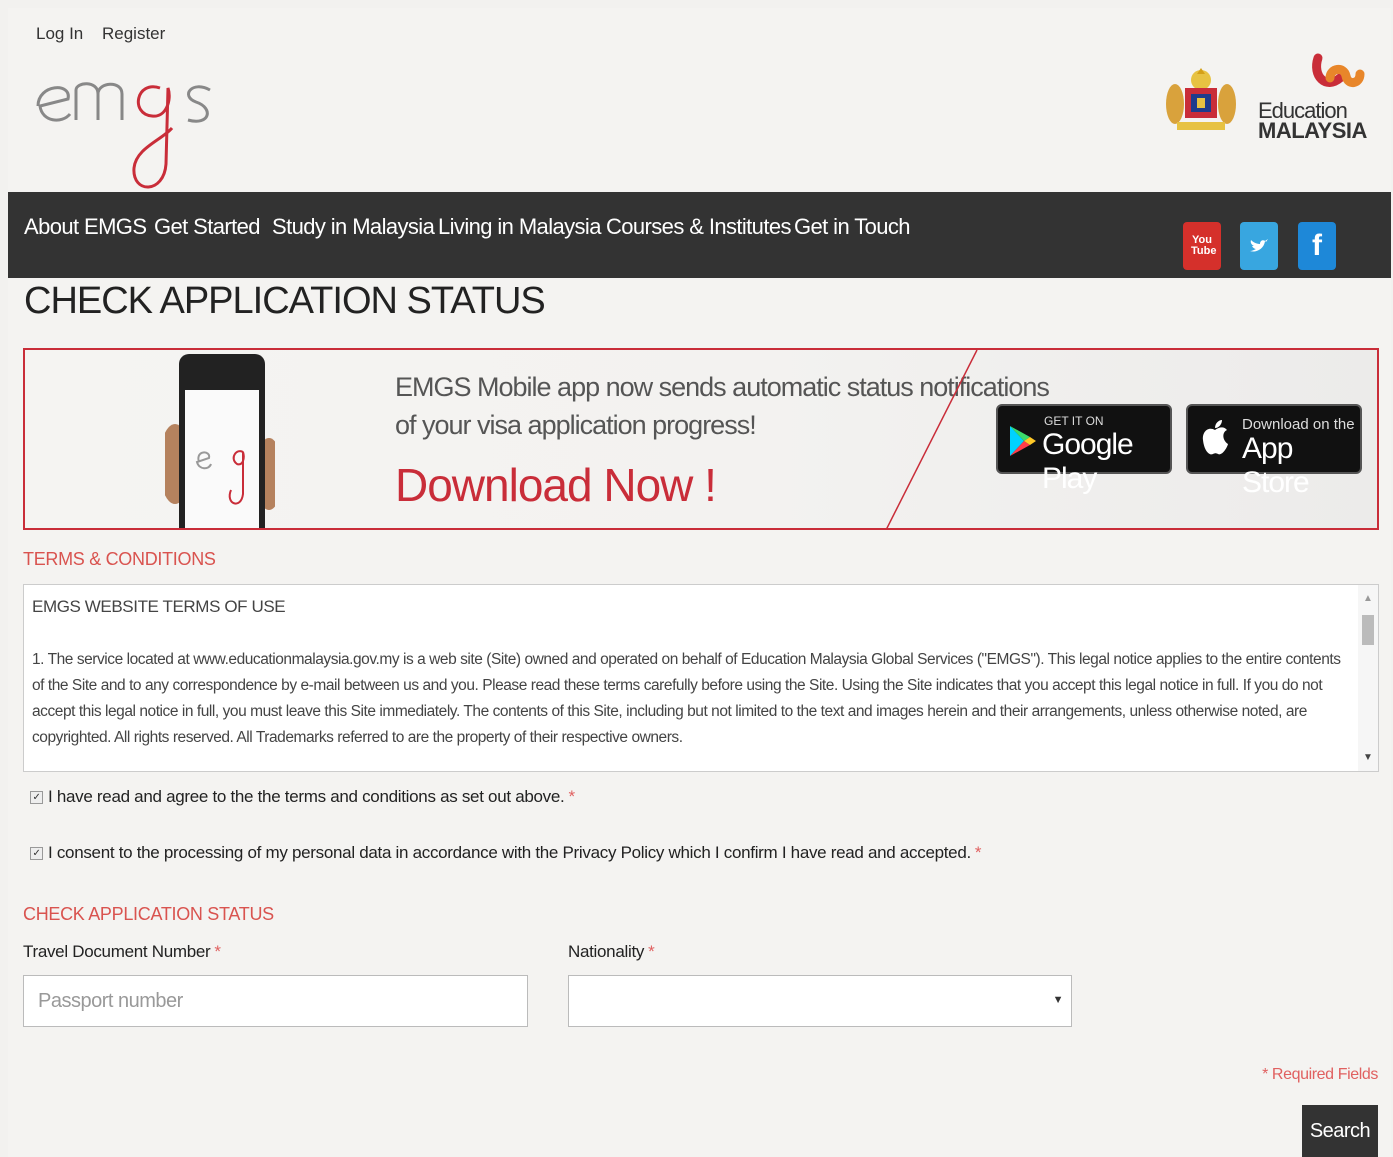  I want to click on nationality-label: Nationality, so click(606, 951).